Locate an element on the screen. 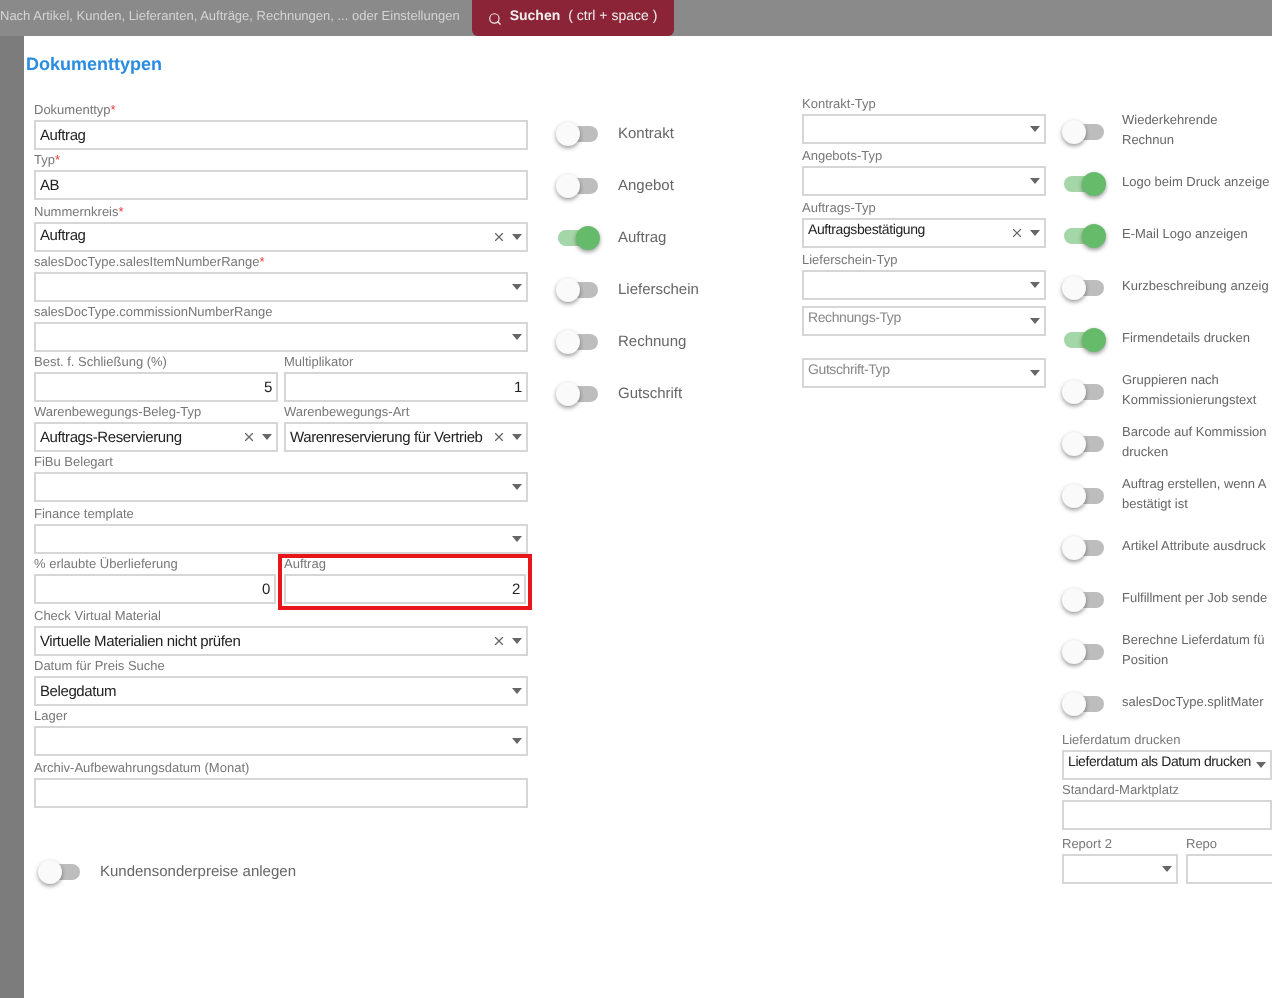  dialog-title: Dokumenttypen is located at coordinates (95, 65).